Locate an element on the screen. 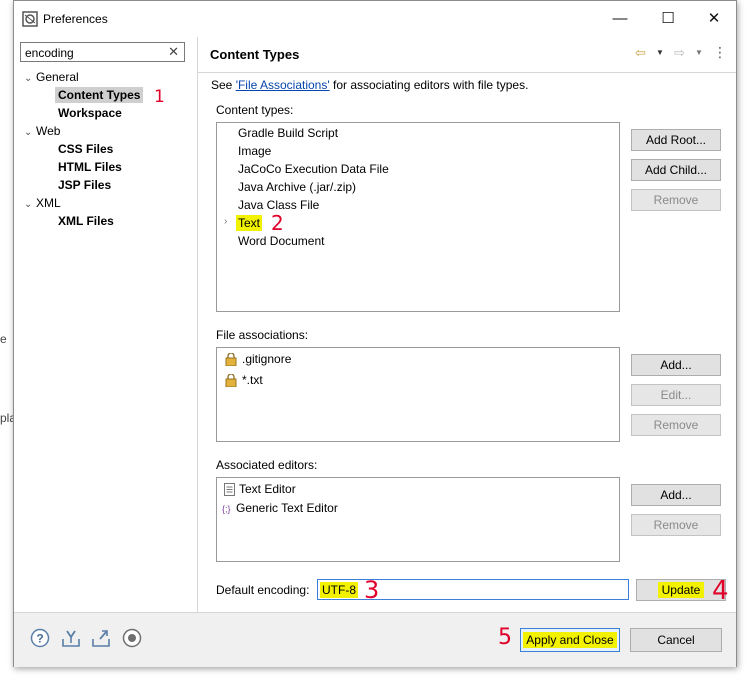 The height and width of the screenshot is (676, 748). apply-and-close-button: Apply and Close is located at coordinates (570, 640).